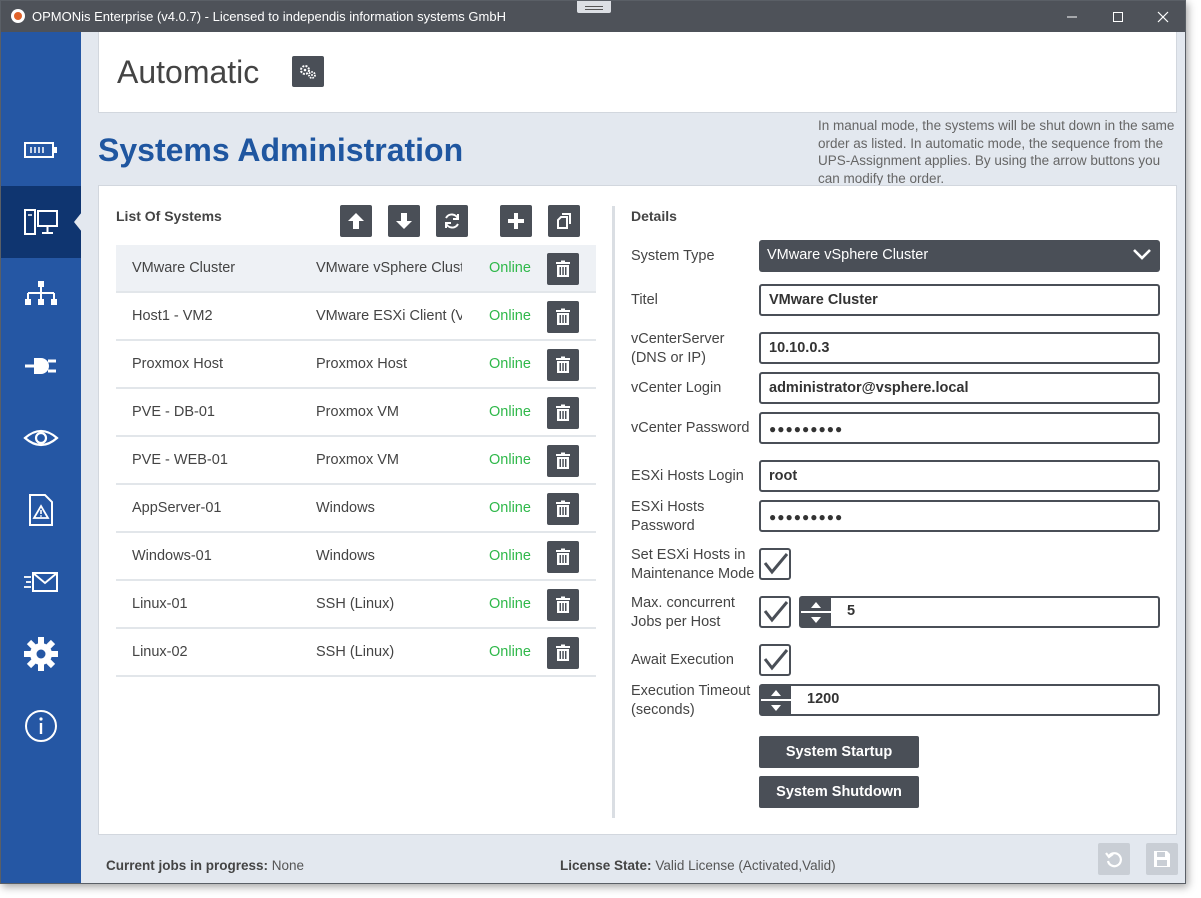 Image resolution: width=1201 pixels, height=898 pixels. What do you see at coordinates (41, 366) in the screenshot?
I see `nav-power` at bounding box center [41, 366].